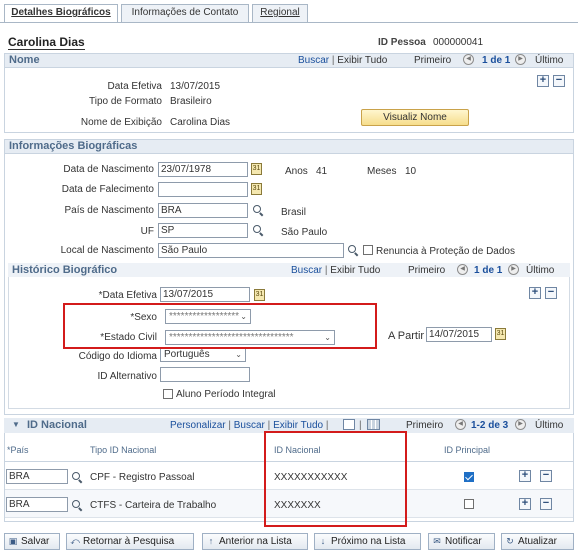  What do you see at coordinates (16, 424) in the screenshot?
I see `collapse-icon: ▼` at bounding box center [16, 424].